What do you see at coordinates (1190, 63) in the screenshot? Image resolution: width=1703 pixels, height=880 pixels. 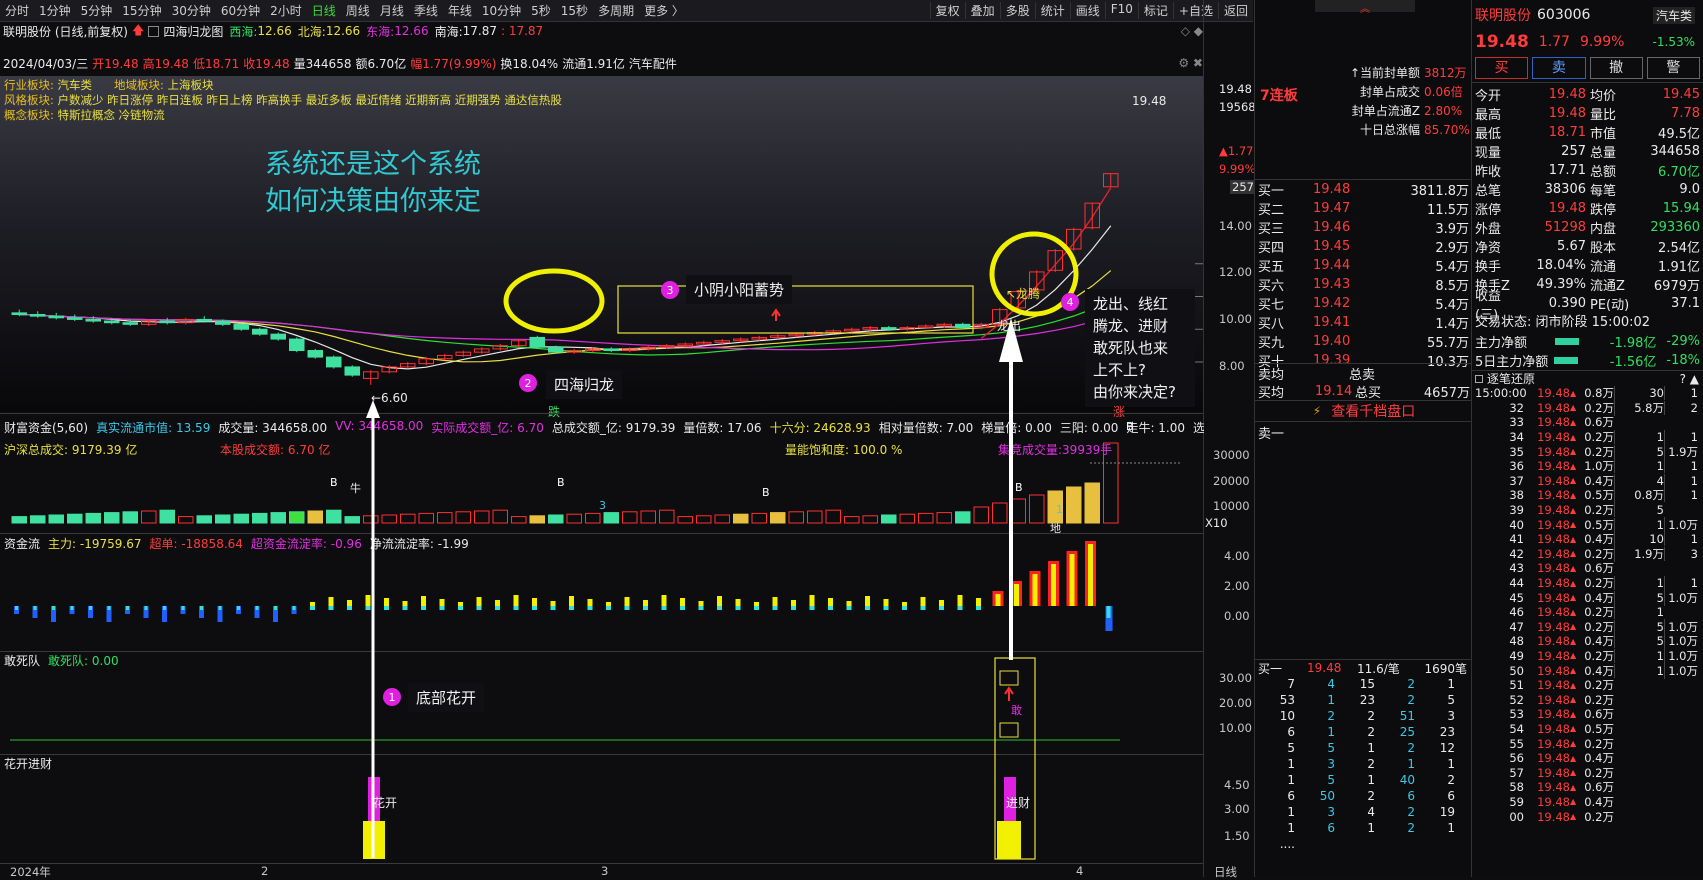 I see `tools-icon: ⚙ ✖` at bounding box center [1190, 63].